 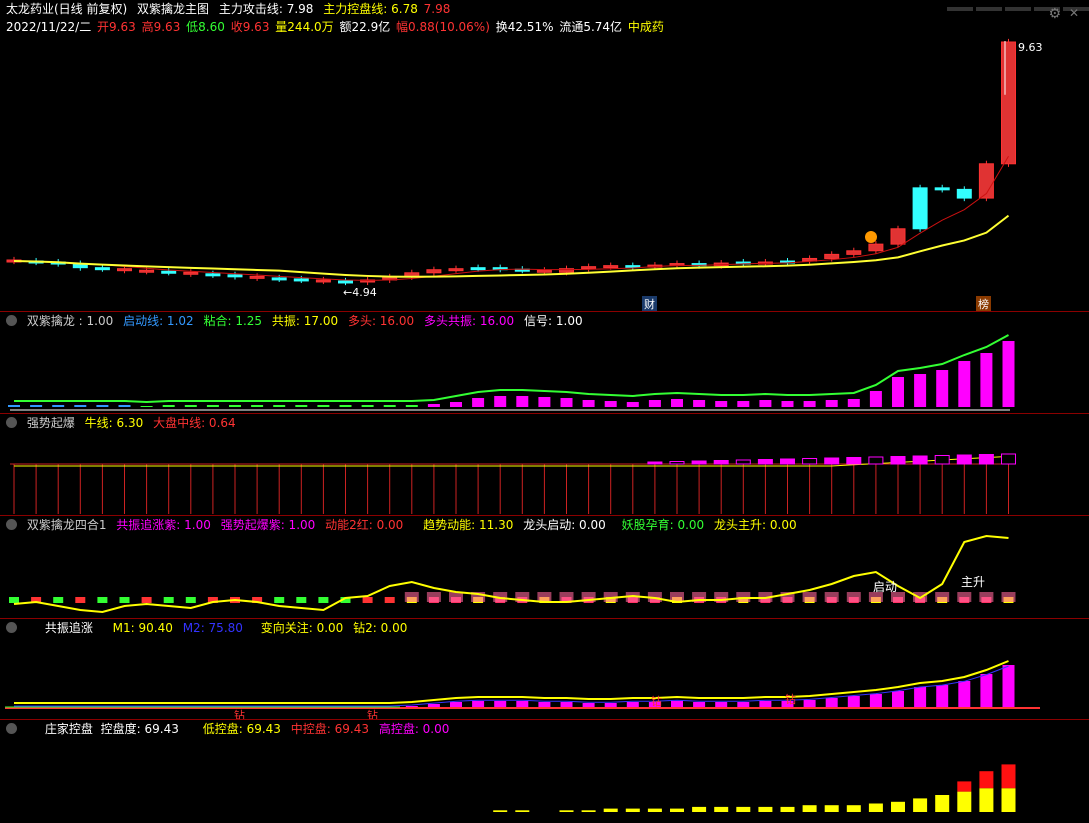 What do you see at coordinates (885, 587) in the screenshot?
I see `qidong-marker: 启动` at bounding box center [885, 587].